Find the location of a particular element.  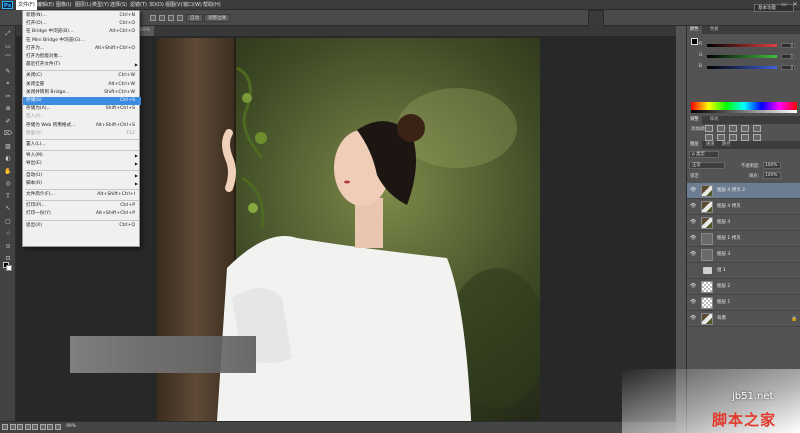

slider-value-g: 0 is located at coordinates (788, 56).